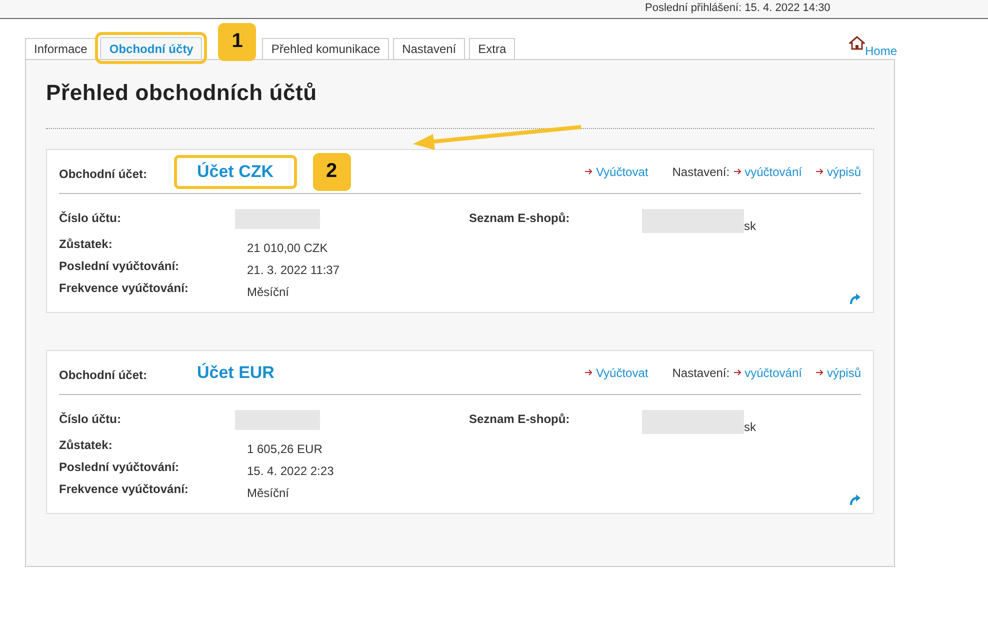 The height and width of the screenshot is (623, 988). I want to click on account-name: Účet CZK, so click(235, 171).